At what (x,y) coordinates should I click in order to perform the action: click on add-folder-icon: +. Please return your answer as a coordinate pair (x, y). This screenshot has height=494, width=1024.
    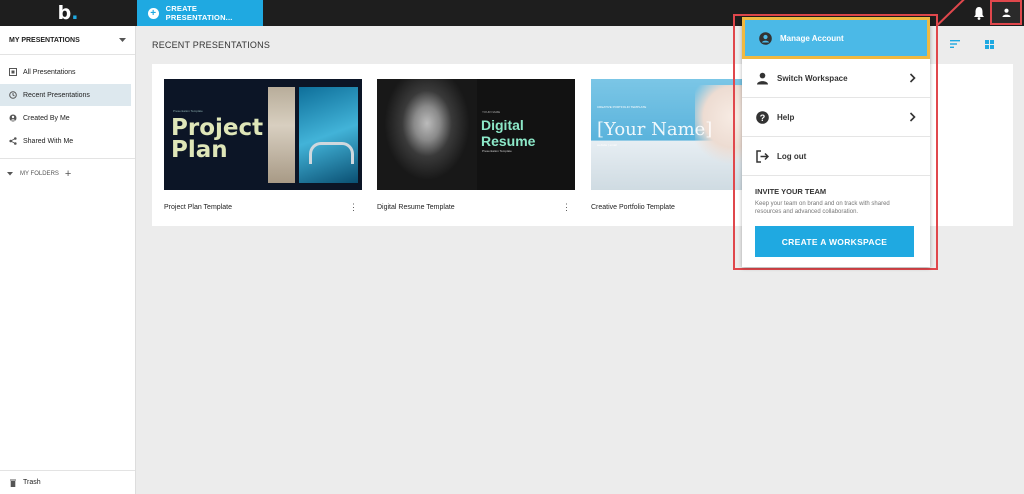
    Looking at the image, I should click on (68, 174).